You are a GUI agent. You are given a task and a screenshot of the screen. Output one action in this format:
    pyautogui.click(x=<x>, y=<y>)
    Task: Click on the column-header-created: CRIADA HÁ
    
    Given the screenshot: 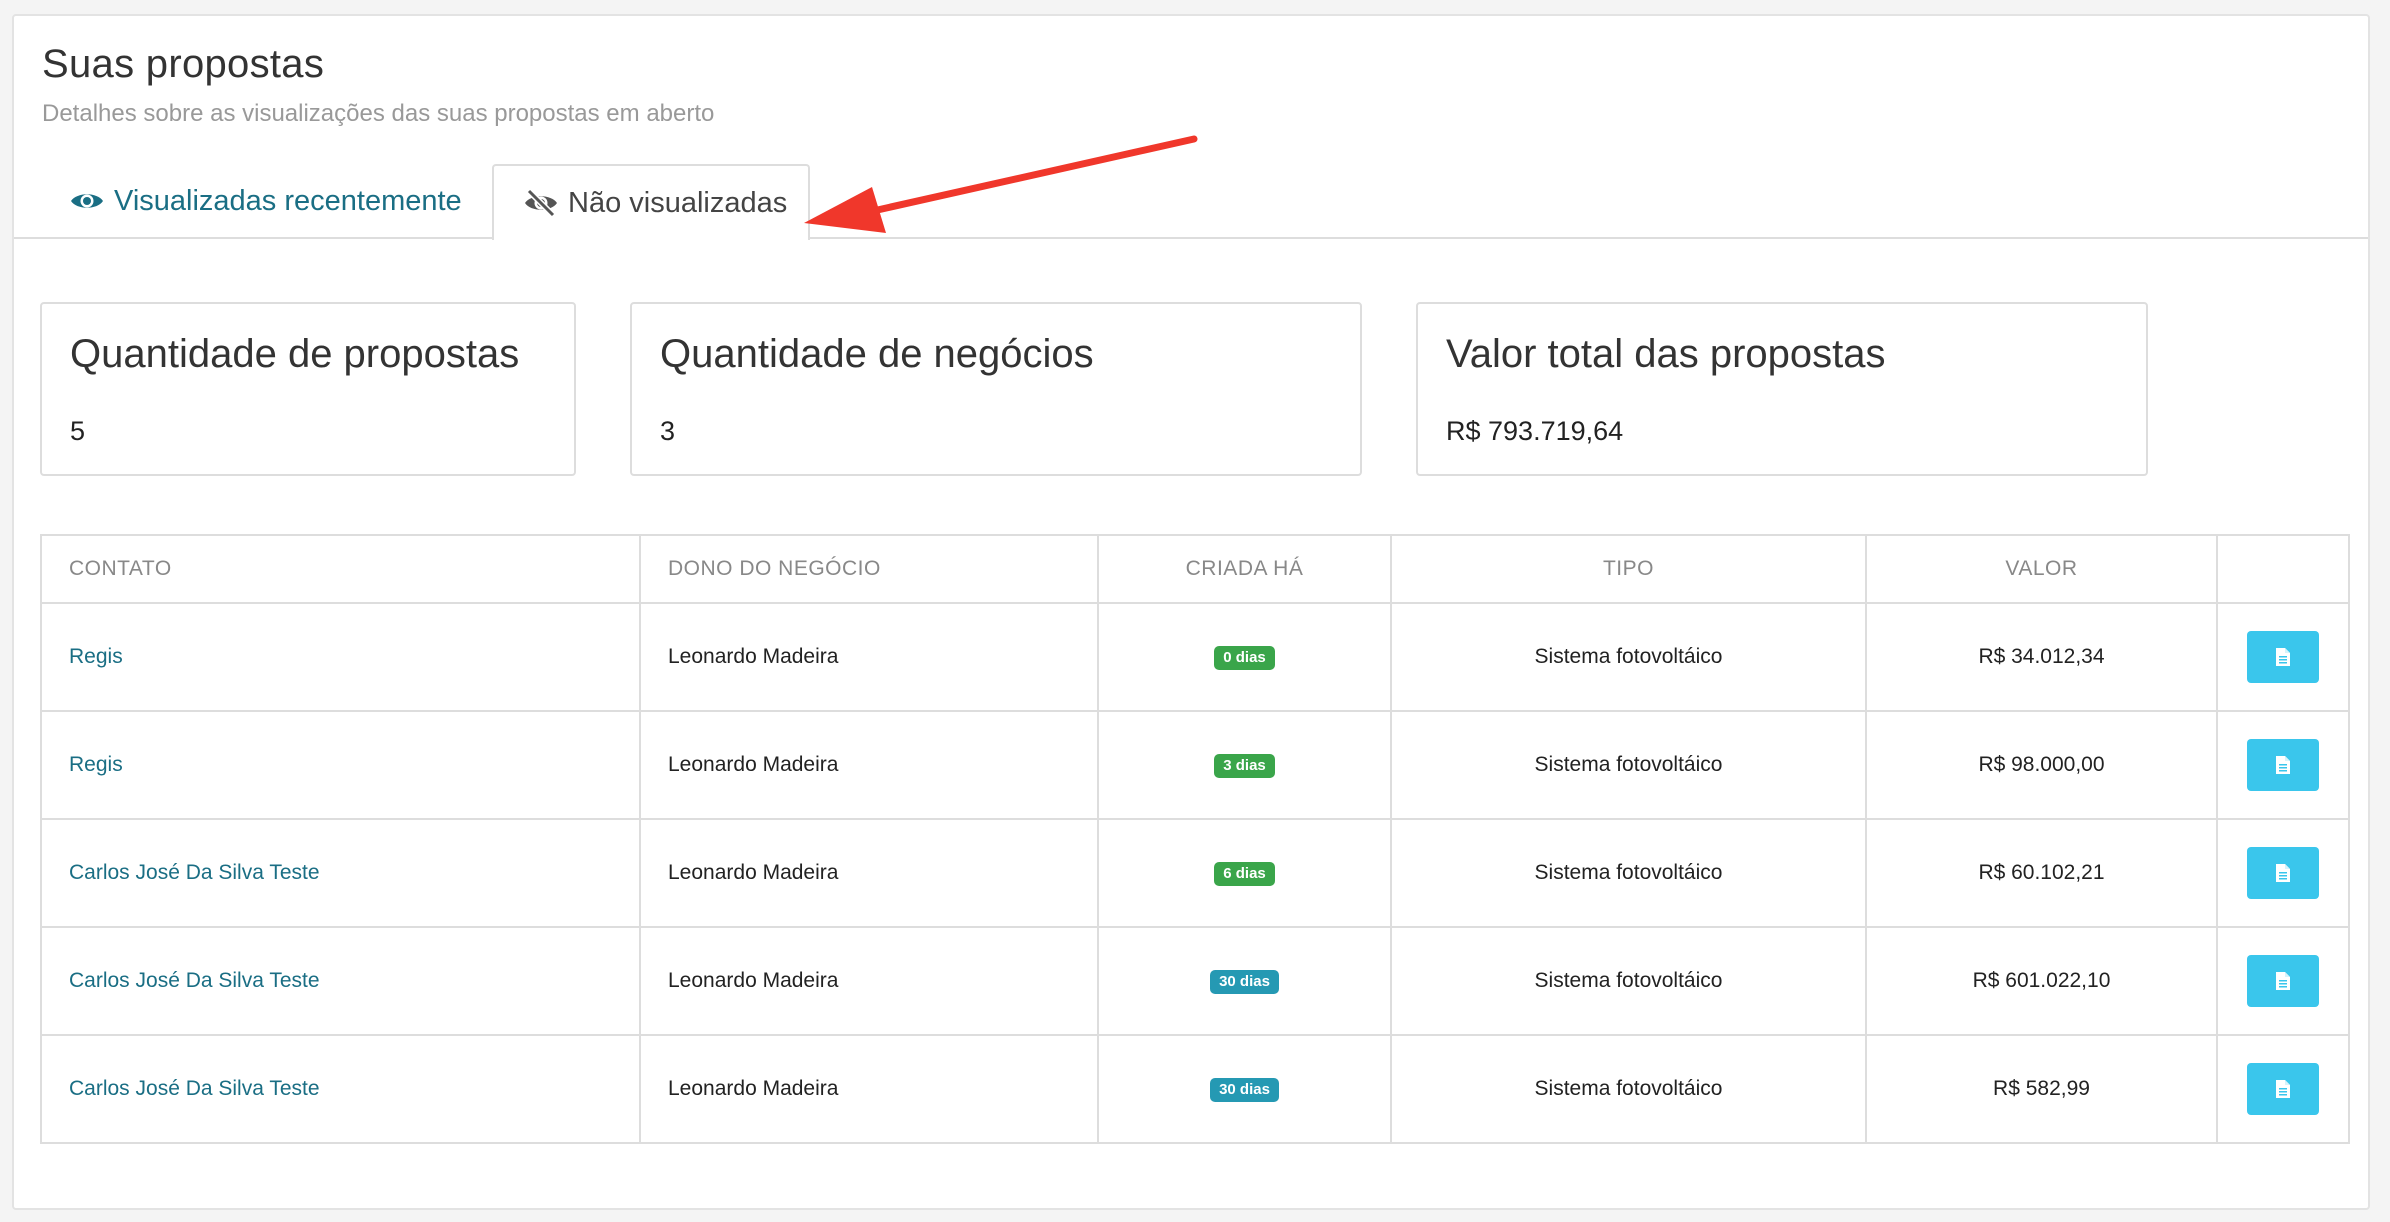 What is the action you would take?
    pyautogui.click(x=1244, y=569)
    